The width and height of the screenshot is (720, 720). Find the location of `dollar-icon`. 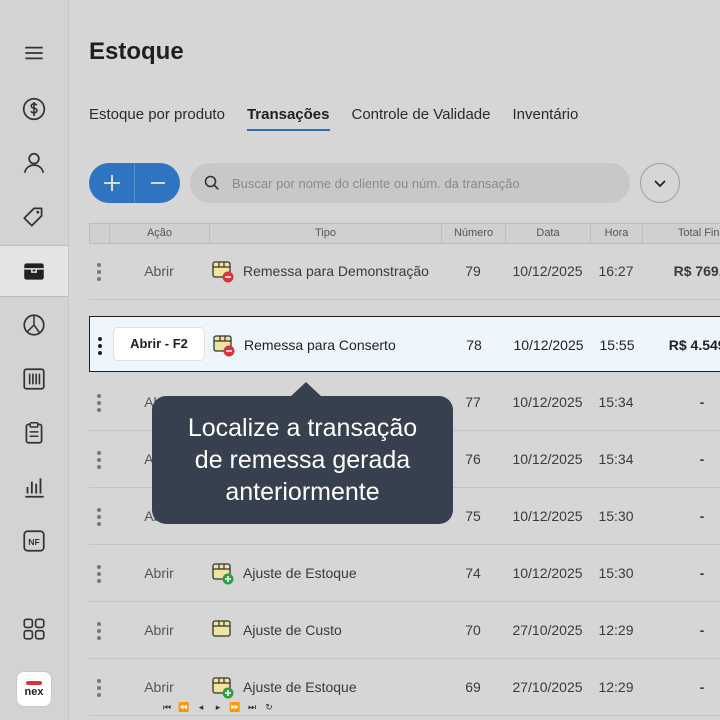

dollar-icon is located at coordinates (34, 109).